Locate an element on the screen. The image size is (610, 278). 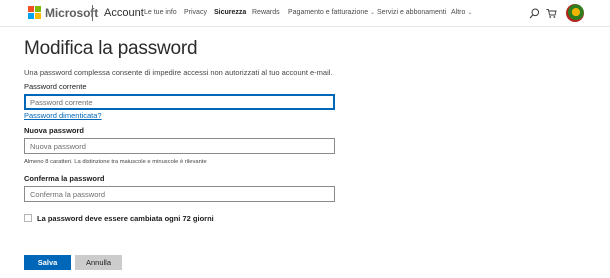
nav-pagamento-e-fatturazione: Pagamento e fatturazione ⌄ is located at coordinates (331, 12).